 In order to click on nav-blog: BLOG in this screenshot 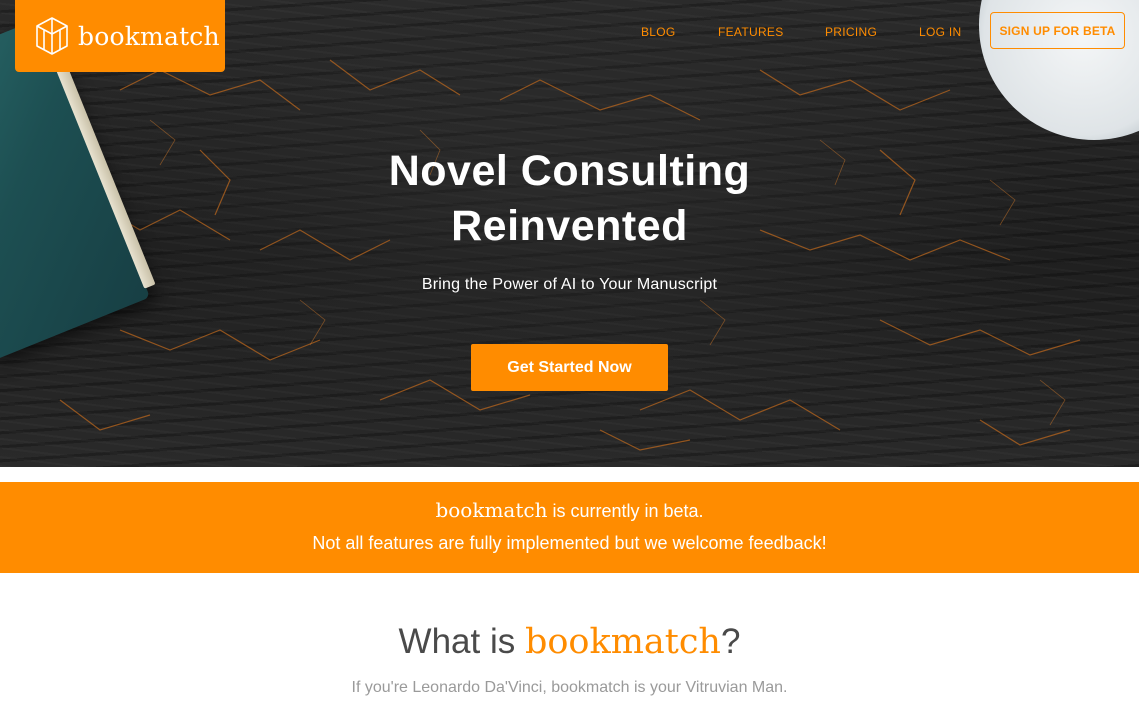, I will do `click(658, 32)`.